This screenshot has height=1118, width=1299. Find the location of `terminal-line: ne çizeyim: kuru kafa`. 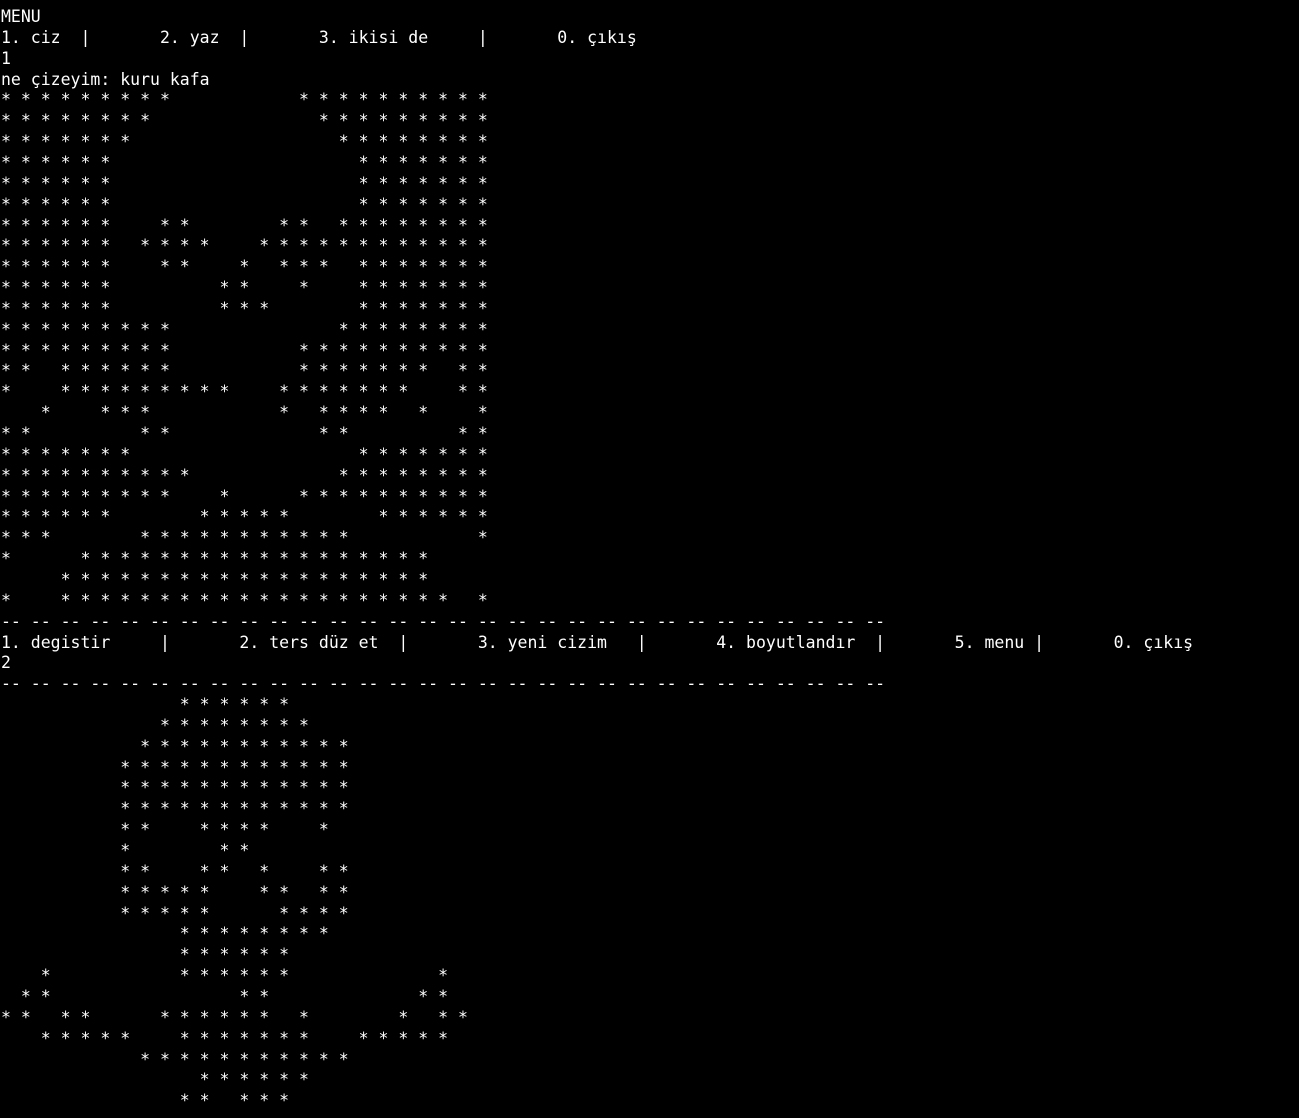

terminal-line: ne çizeyim: kuru kafa is located at coordinates (105, 79).